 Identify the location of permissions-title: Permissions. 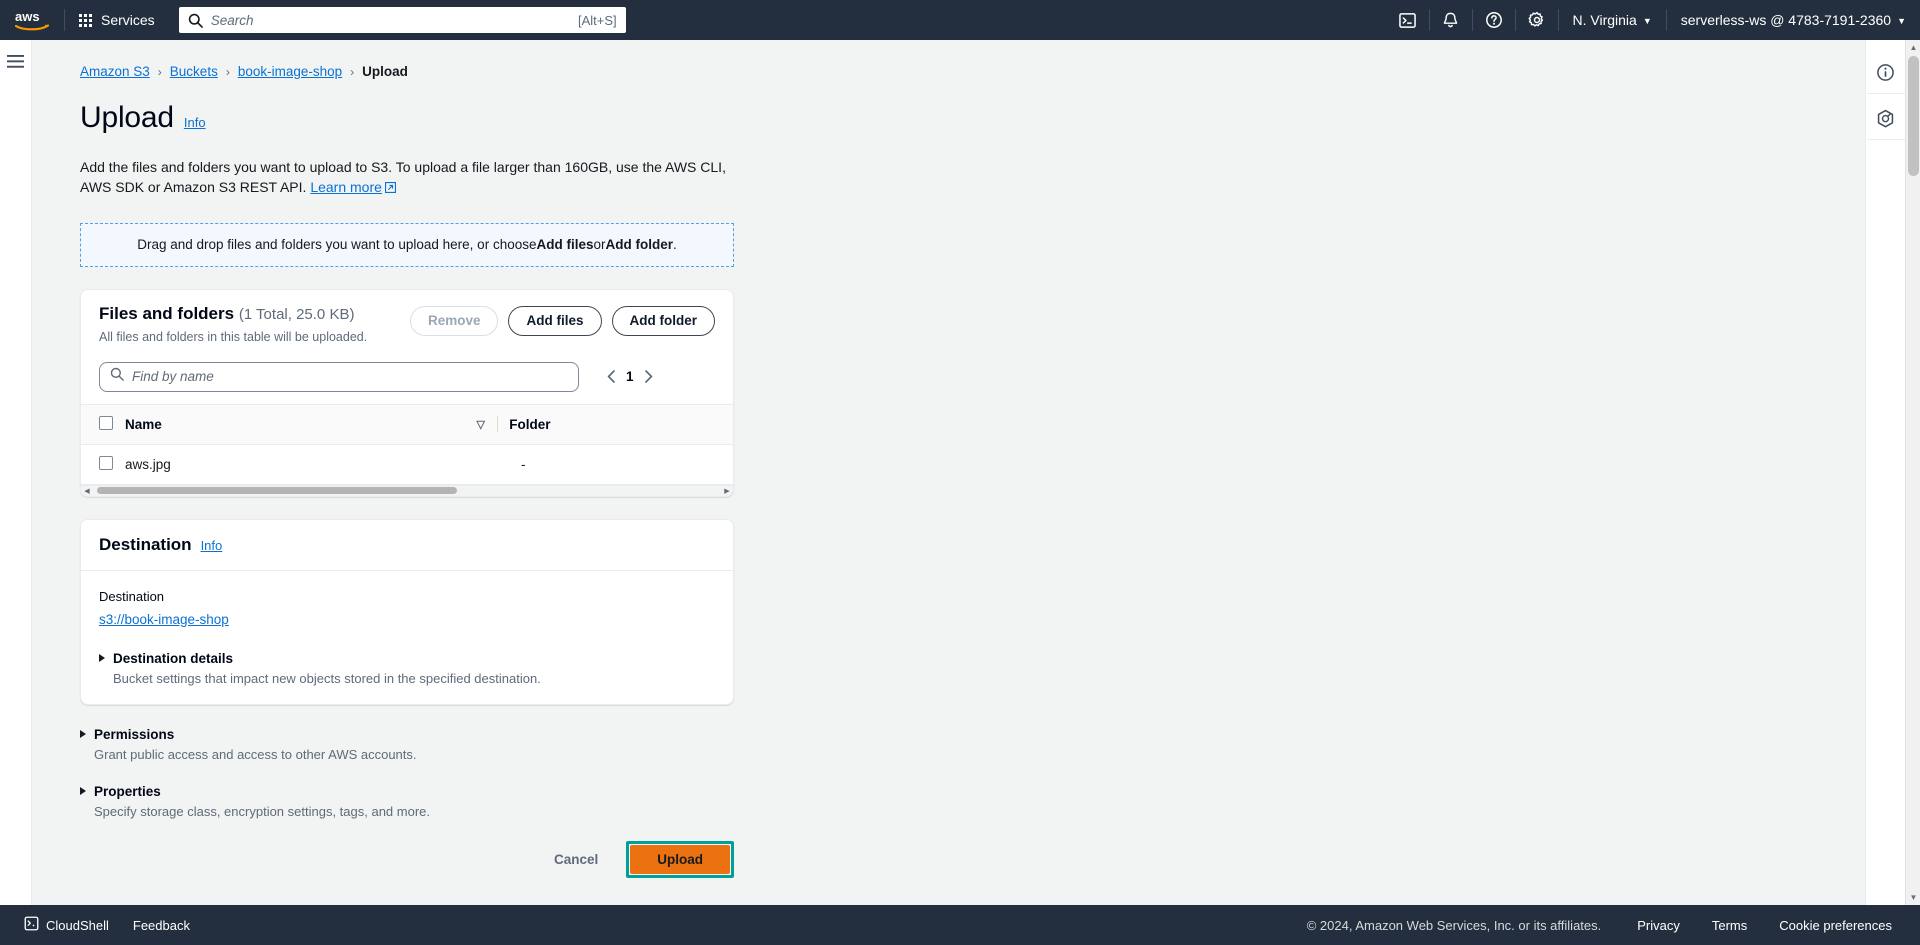
(134, 734).